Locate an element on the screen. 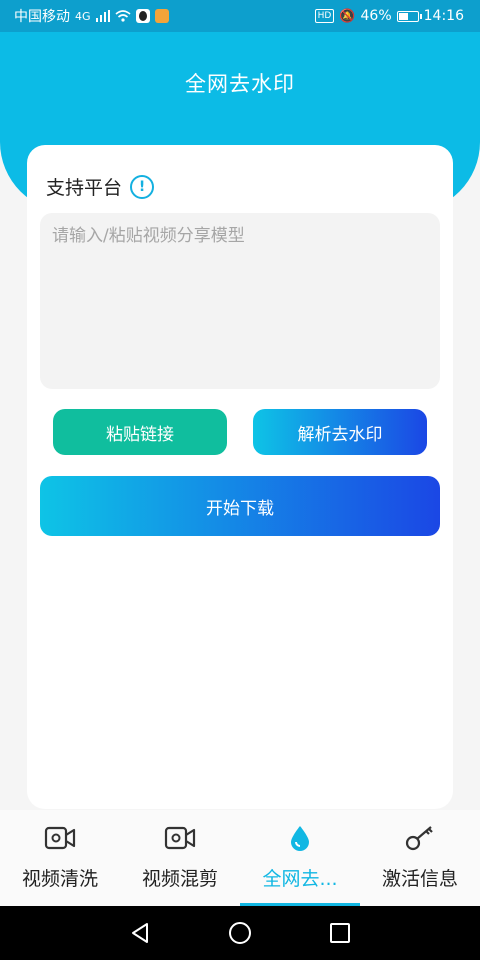 Image resolution: width=480 pixels, height=960 pixels. clock: 14:16 is located at coordinates (443, 16).